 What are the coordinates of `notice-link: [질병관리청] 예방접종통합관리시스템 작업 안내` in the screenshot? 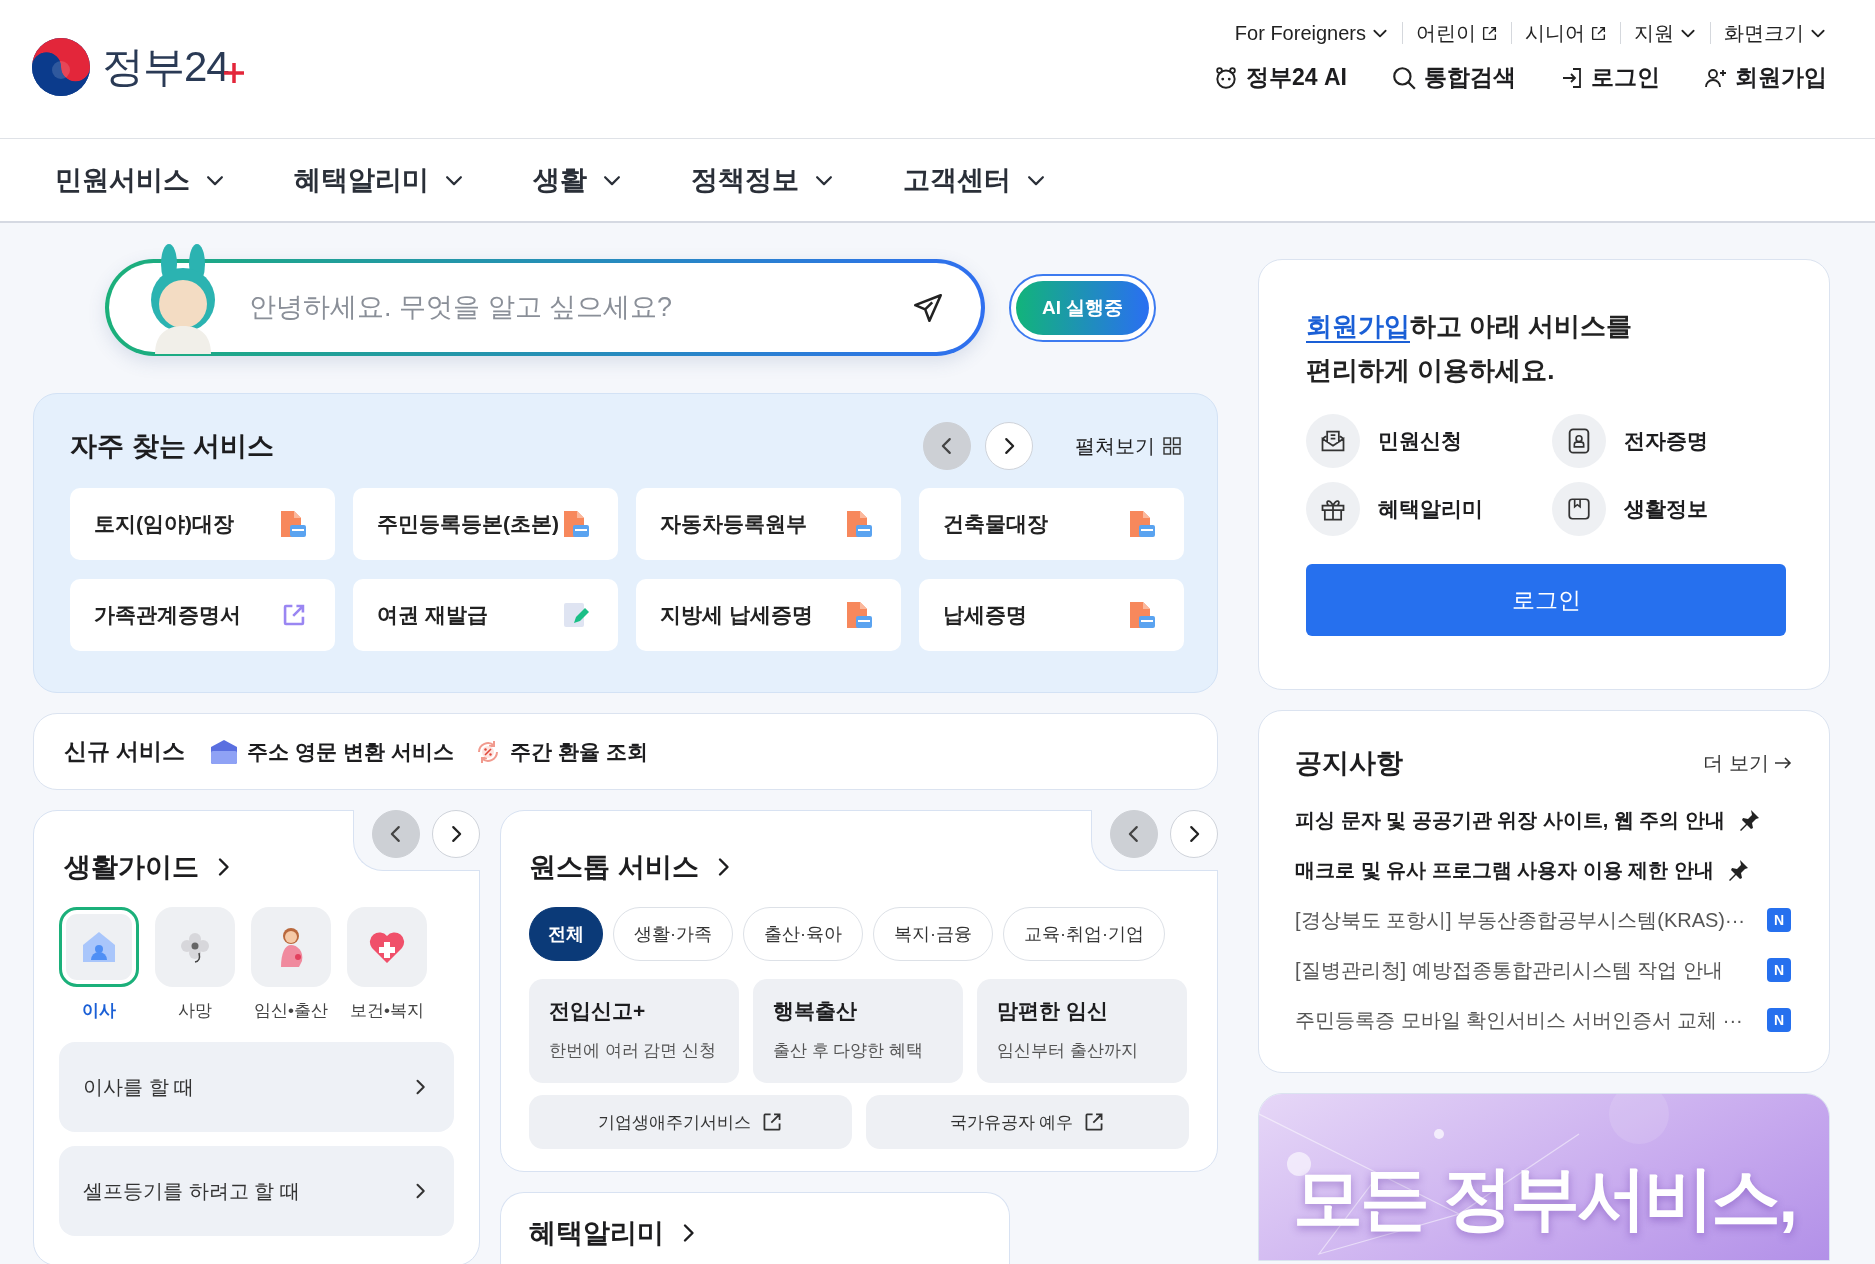 It's located at (1525, 970).